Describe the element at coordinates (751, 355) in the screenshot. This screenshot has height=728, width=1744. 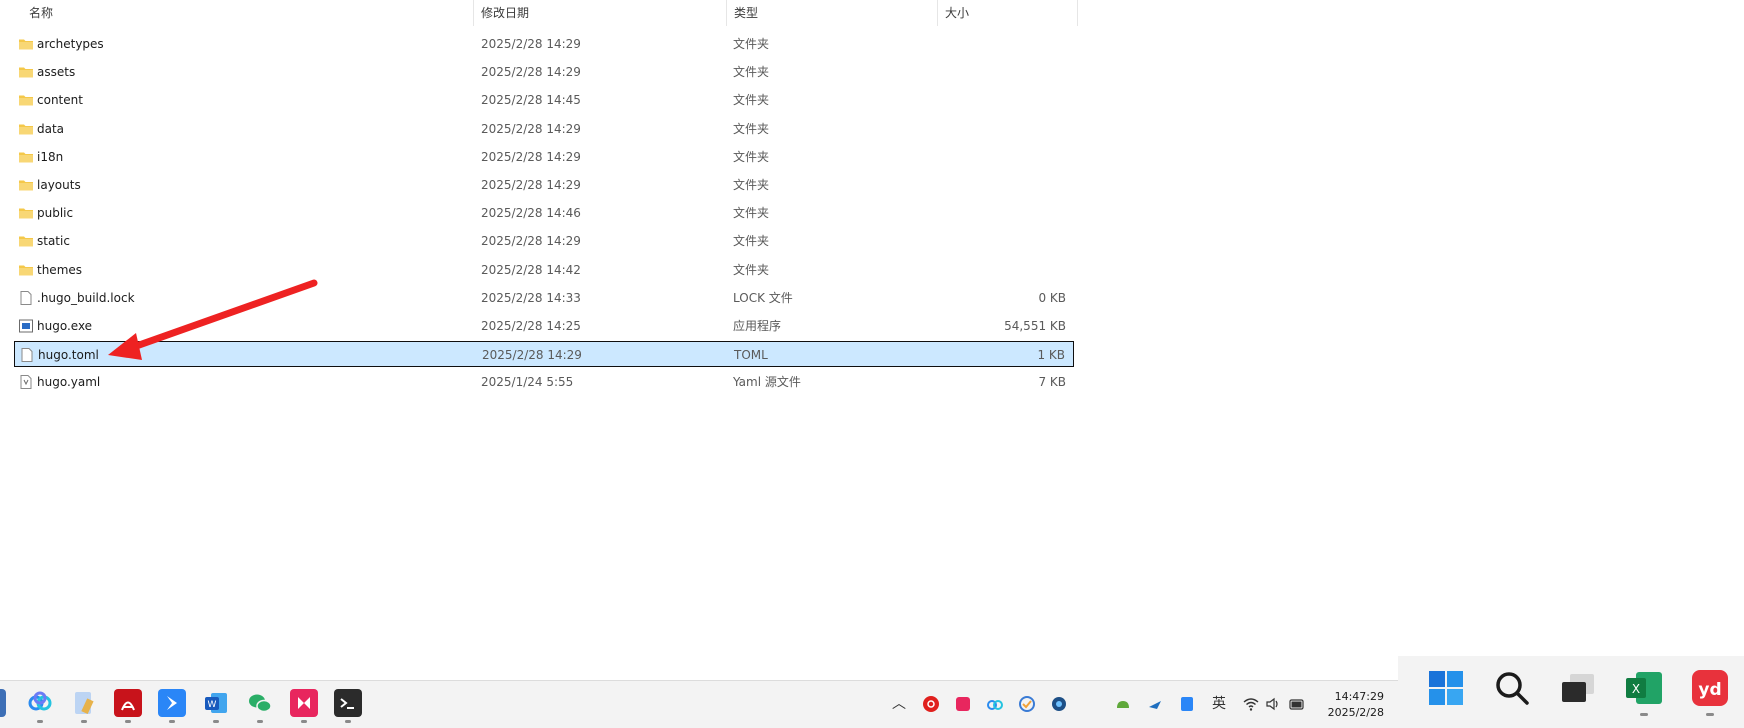
I see `file-type: TOML` at that location.